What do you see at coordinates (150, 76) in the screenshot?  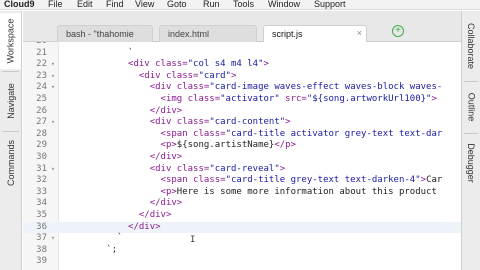 I see `code-text: <div class="card">` at bounding box center [150, 76].